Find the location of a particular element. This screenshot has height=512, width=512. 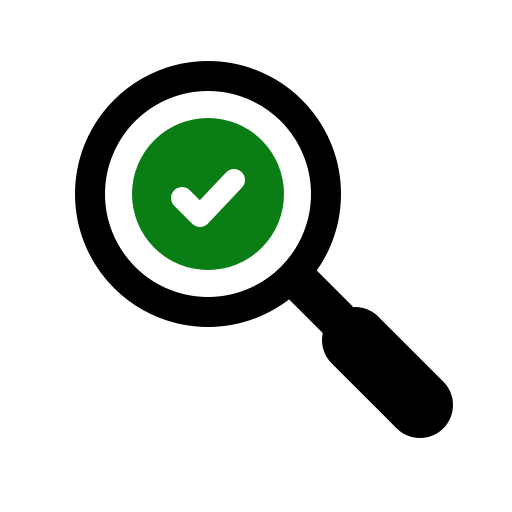

magnifier-handle is located at coordinates (366, 350).